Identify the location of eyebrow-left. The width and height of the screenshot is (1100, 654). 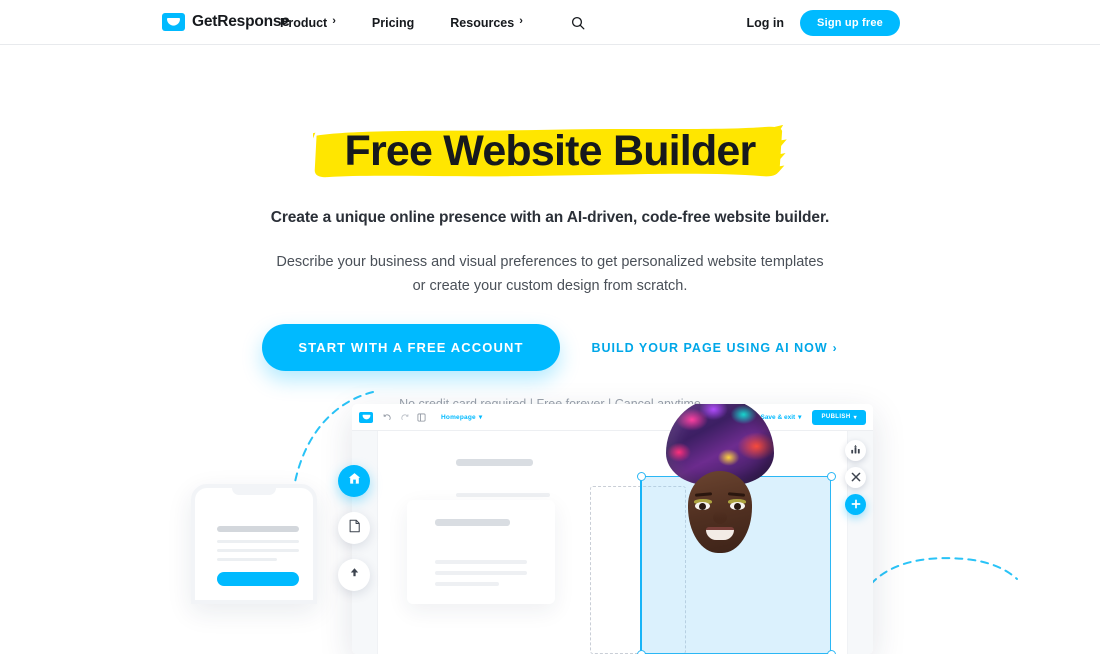
(703, 494).